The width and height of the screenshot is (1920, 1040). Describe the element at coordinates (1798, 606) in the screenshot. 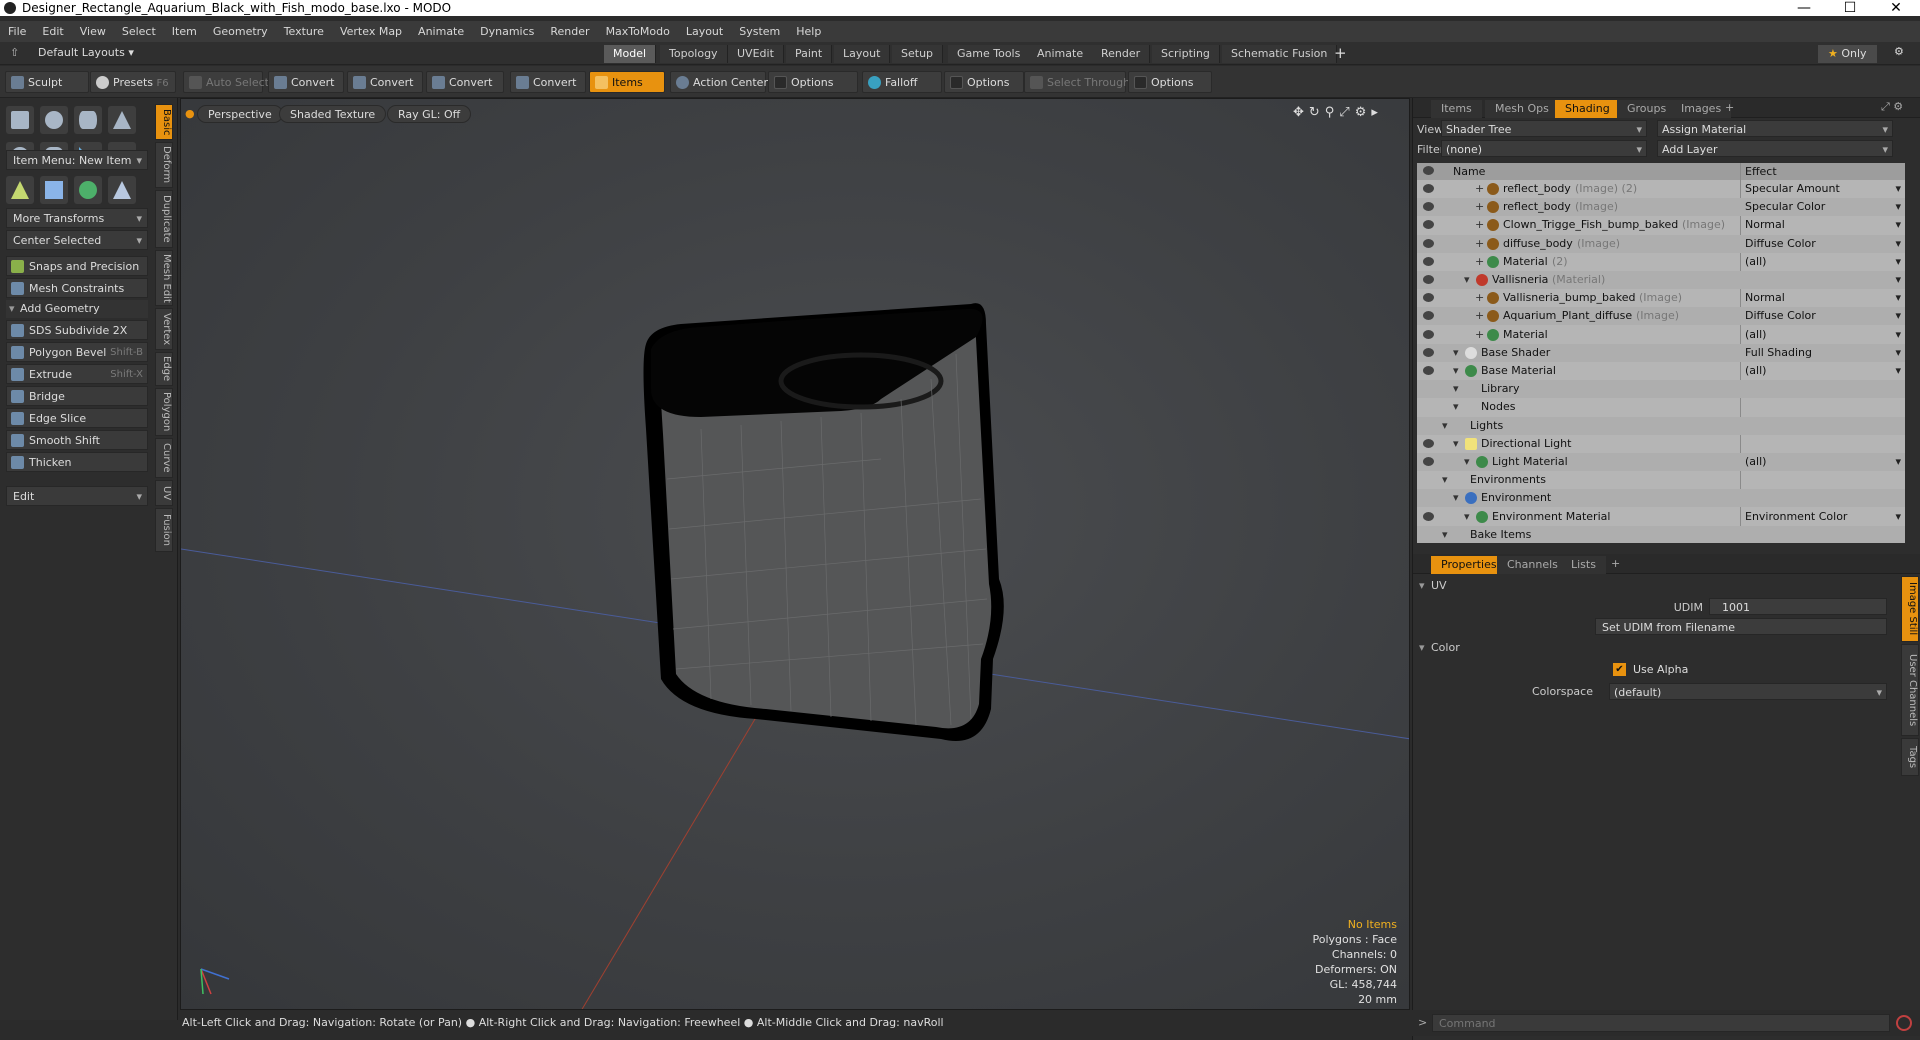

I see `udim-field: 1001` at that location.